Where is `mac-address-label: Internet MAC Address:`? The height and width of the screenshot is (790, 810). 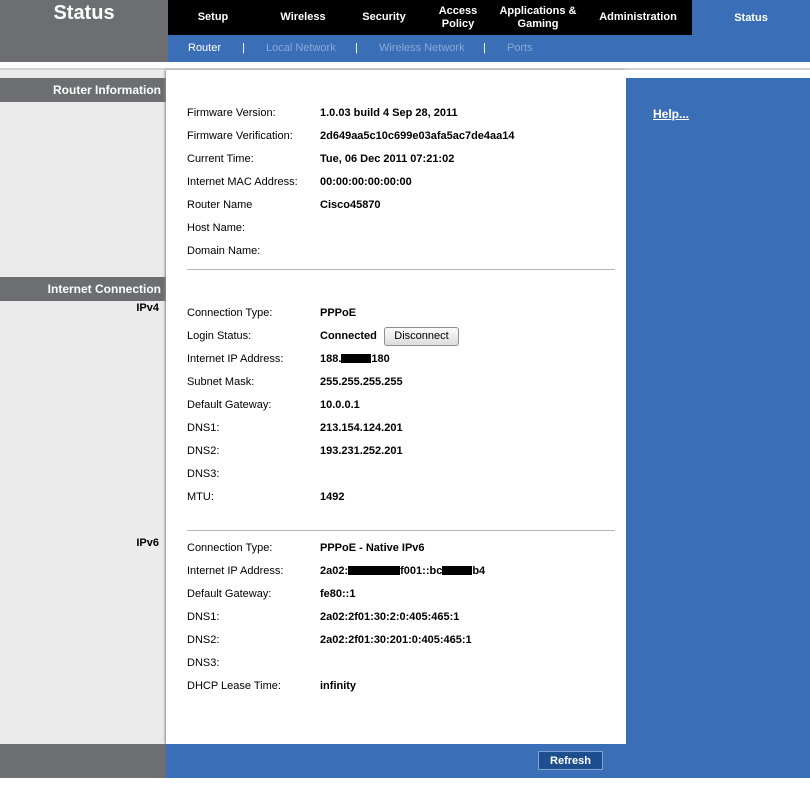 mac-address-label: Internet MAC Address: is located at coordinates (242, 182).